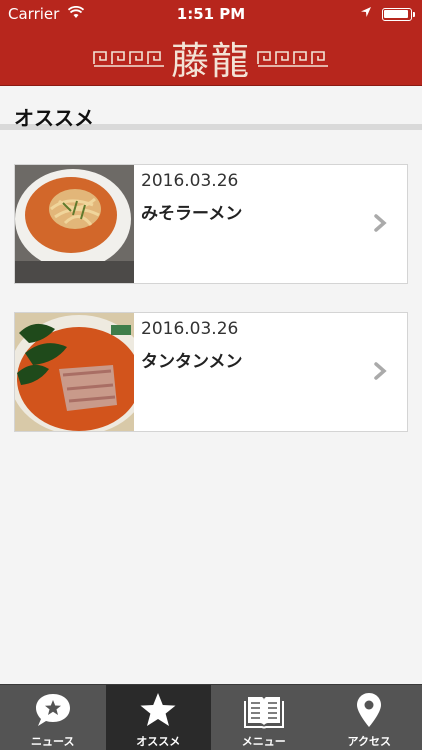  I want to click on list-item: 2016.03.26 みそラーメン, so click(211, 224).